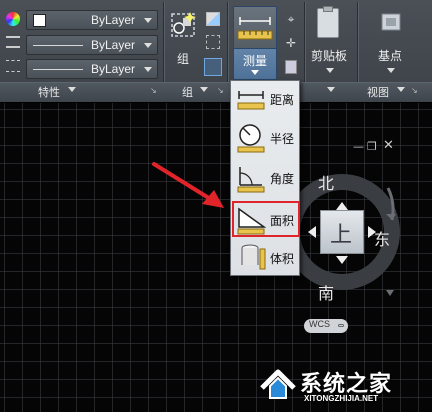 The image size is (432, 412). Describe the element at coordinates (328, 22) in the screenshot. I see `clipboard-icon` at that location.